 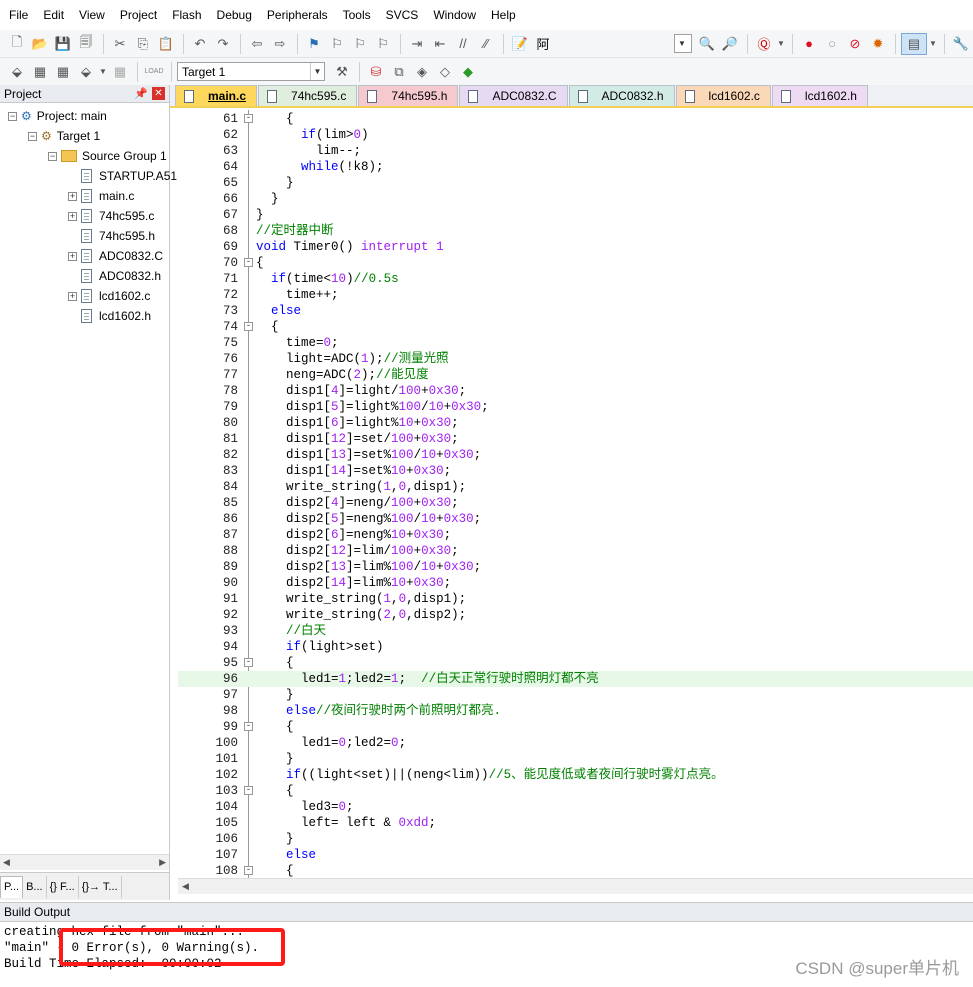 I want to click on code-line: 69 void Timer0() interrupt 1, so click(x=575, y=247).